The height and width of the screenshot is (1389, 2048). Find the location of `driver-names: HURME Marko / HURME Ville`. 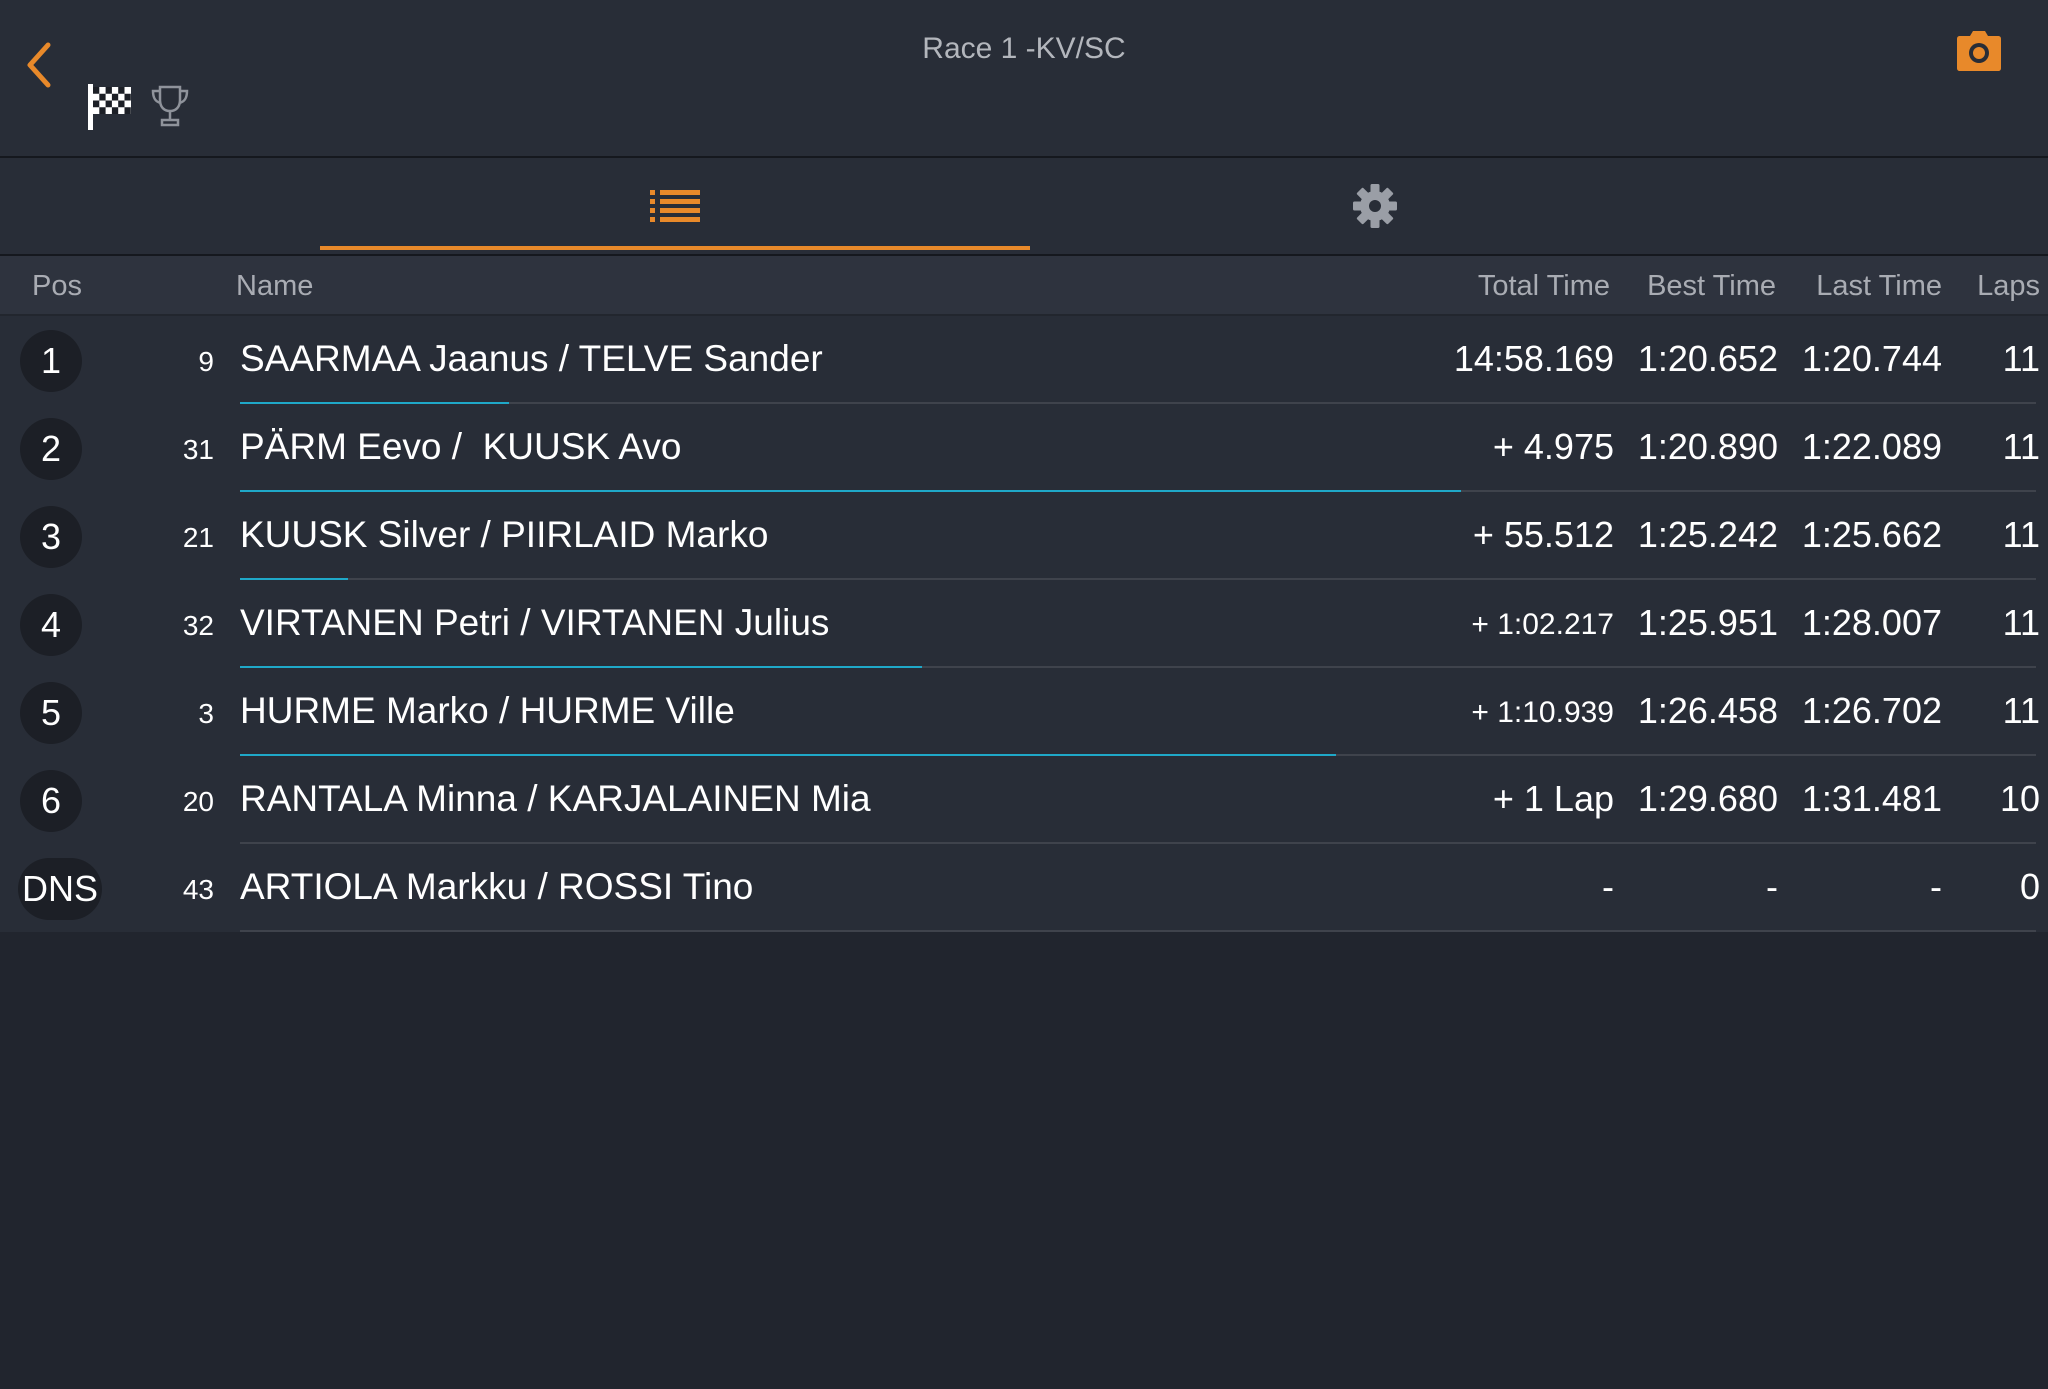

driver-names: HURME Marko / HURME Ville is located at coordinates (487, 710).